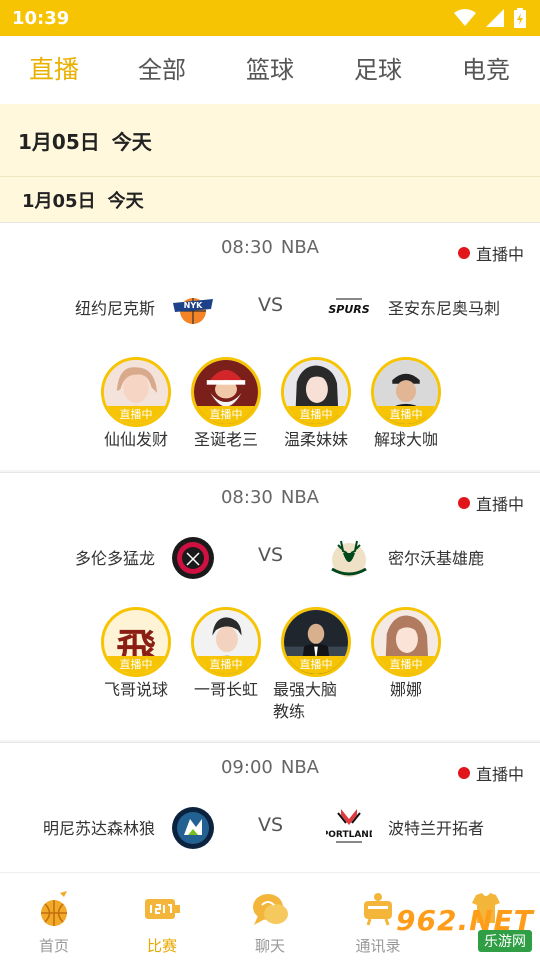 The height and width of the screenshot is (960, 540). I want to click on anchor-item: 直播中 一哥长虹, so click(226, 654).